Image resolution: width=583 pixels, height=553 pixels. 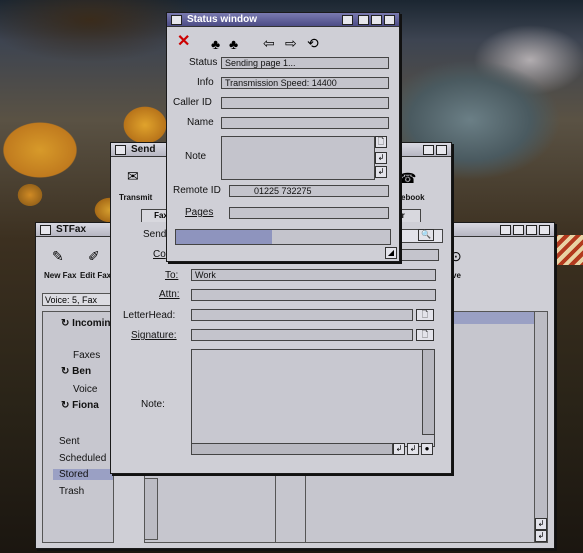 I want to click on close-icon: ✕, so click(x=183, y=42).